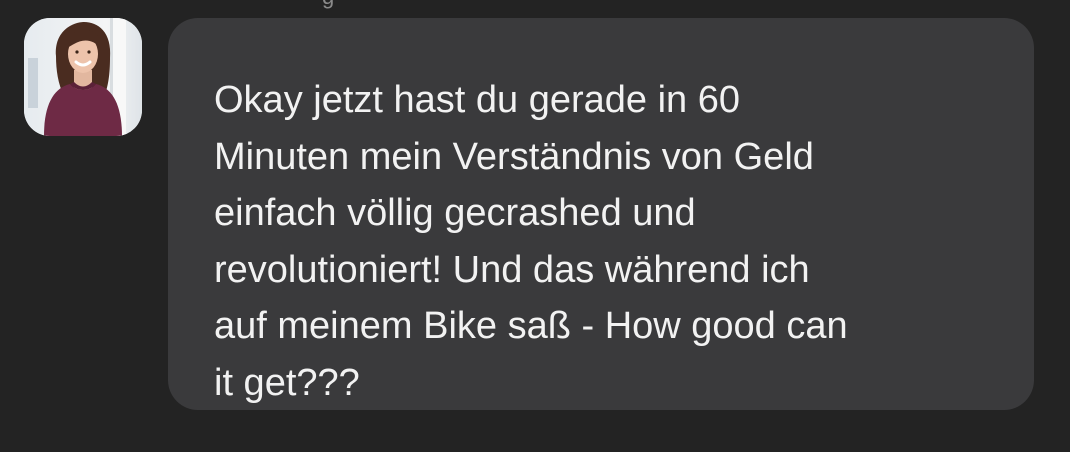 This screenshot has height=452, width=1070. I want to click on previous-message-fragment: g, so click(328, 4).